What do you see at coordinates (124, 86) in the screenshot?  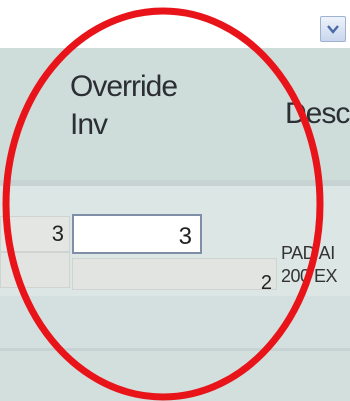 I see `column-header-override-line1: Override` at bounding box center [124, 86].